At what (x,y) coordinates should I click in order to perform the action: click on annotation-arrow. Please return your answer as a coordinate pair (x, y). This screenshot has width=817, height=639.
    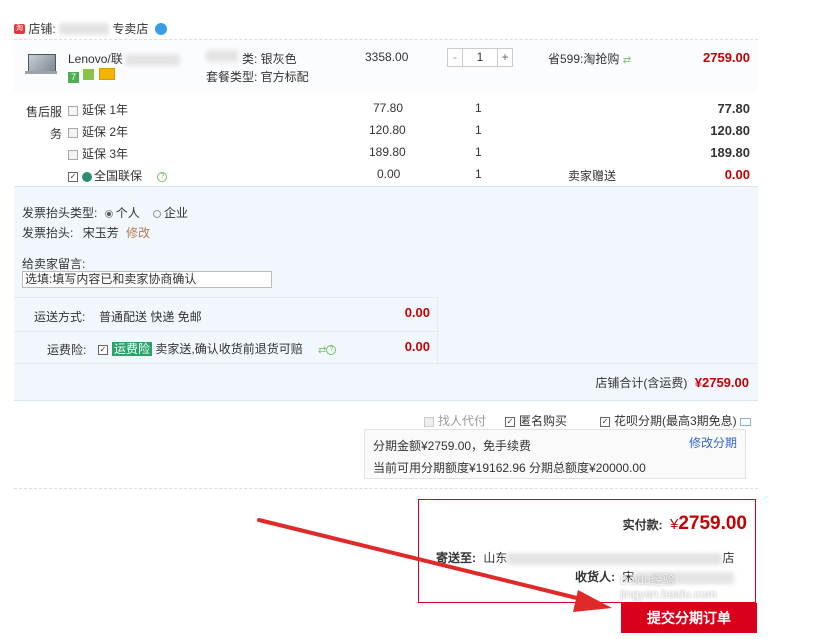
    Looking at the image, I should click on (434, 565).